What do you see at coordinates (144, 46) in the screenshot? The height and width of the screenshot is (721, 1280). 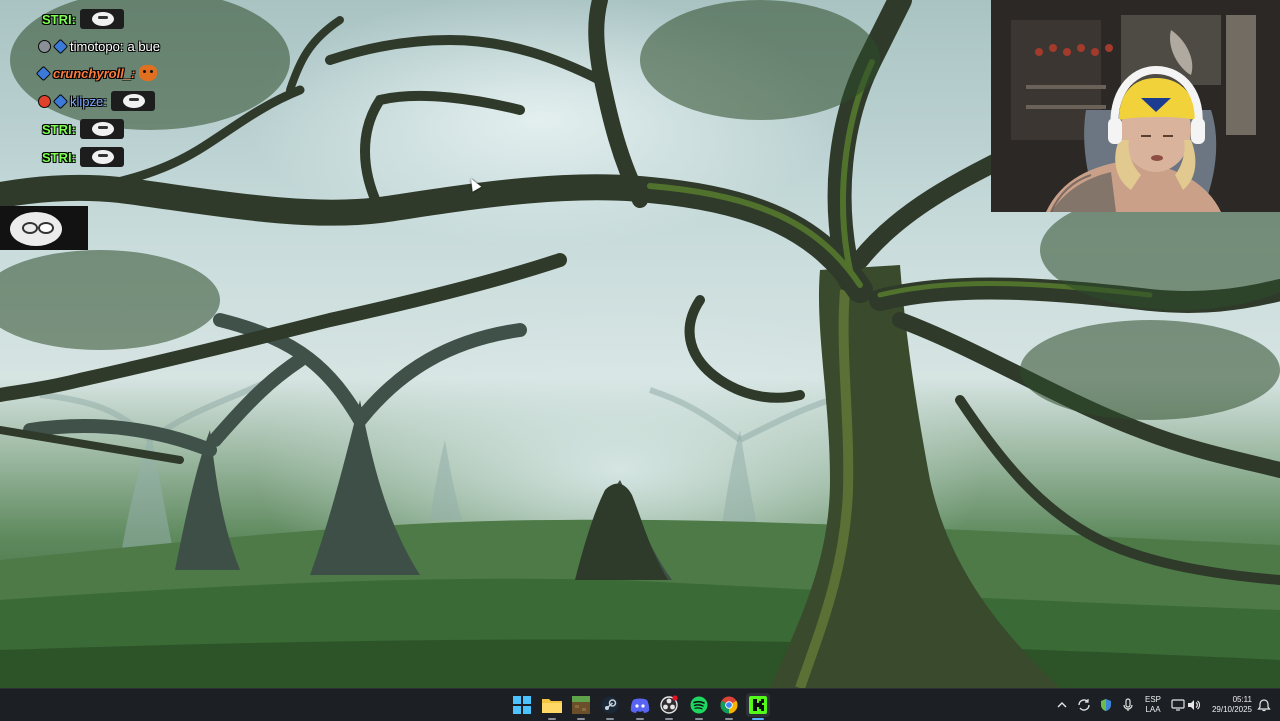 I see `chat-message-text: a bue` at bounding box center [144, 46].